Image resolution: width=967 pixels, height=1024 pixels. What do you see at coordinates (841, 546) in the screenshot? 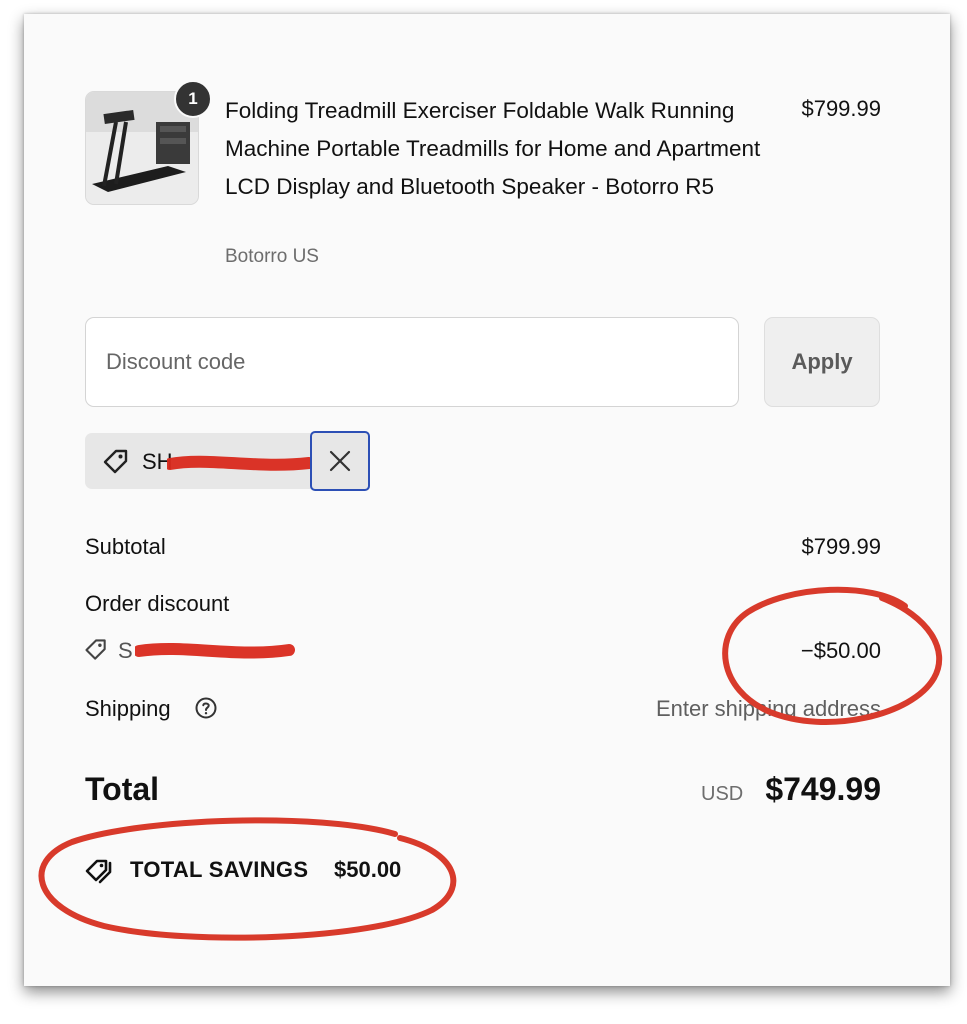
I see `subtotal-value: $799.99` at bounding box center [841, 546].